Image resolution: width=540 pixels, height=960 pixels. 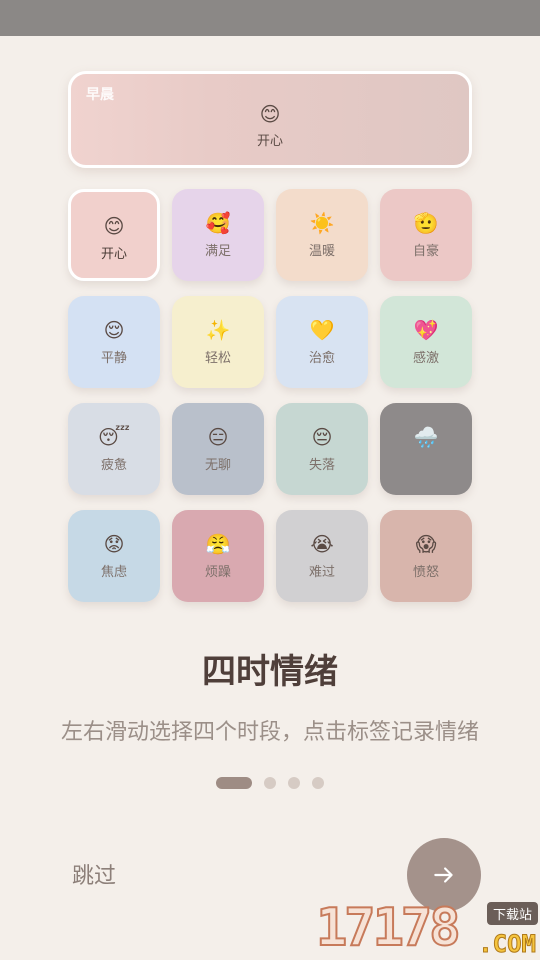 I want to click on mood-tile: 😭 难过, so click(x=322, y=556).